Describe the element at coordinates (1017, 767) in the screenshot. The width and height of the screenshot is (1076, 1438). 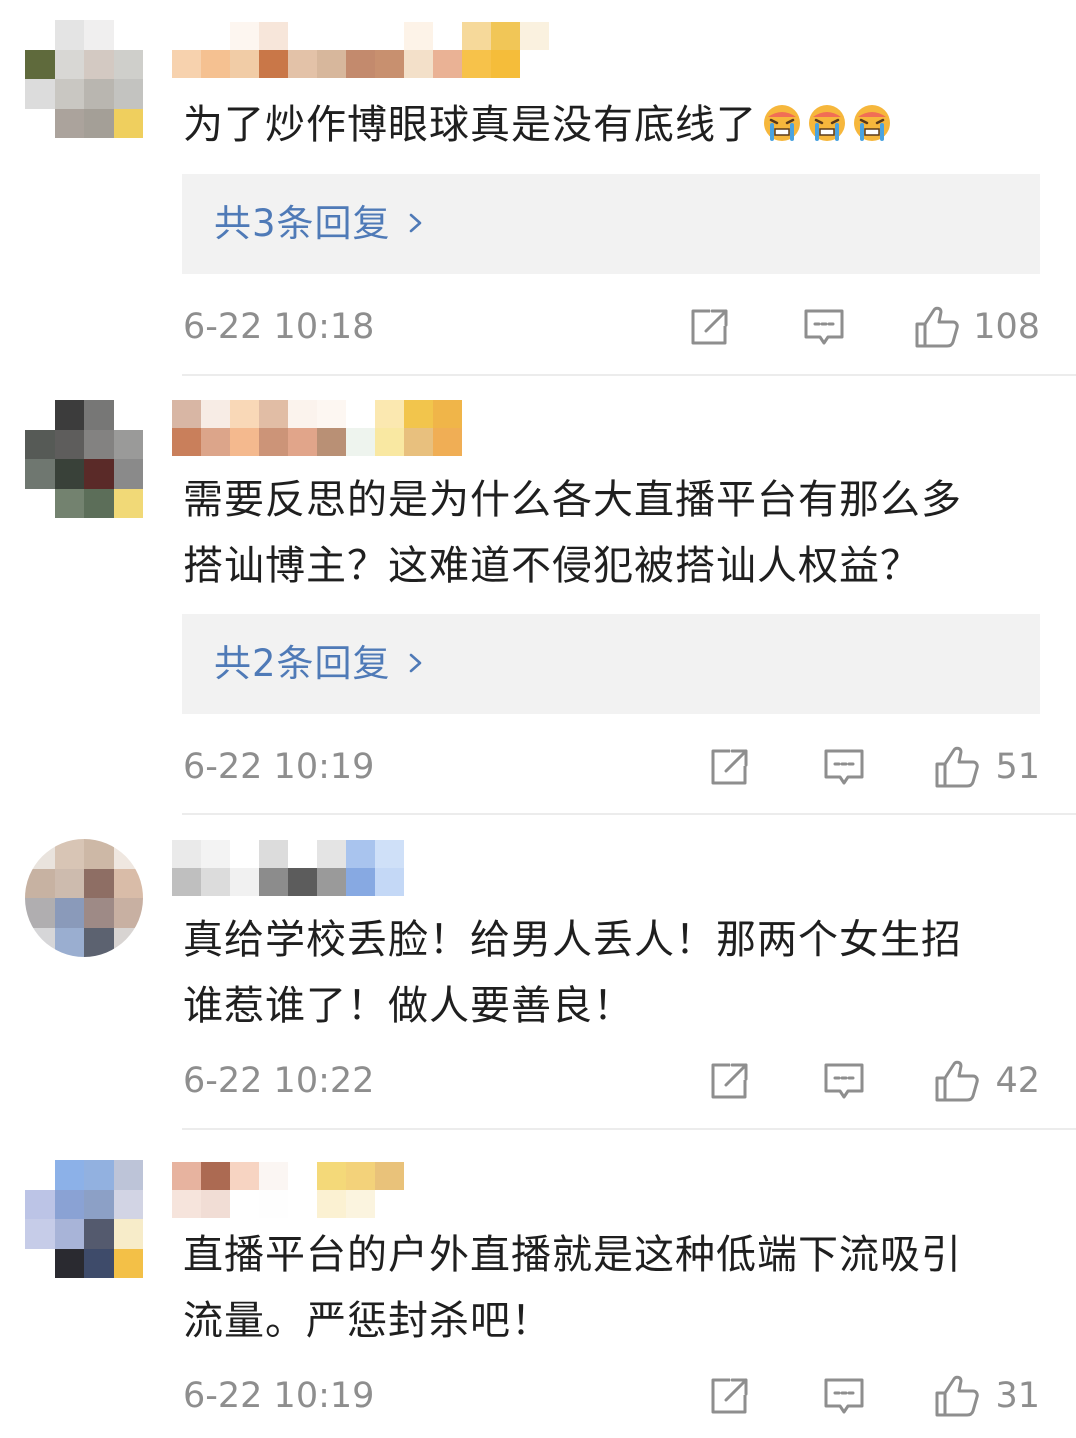
I see `like-count: 51` at that location.